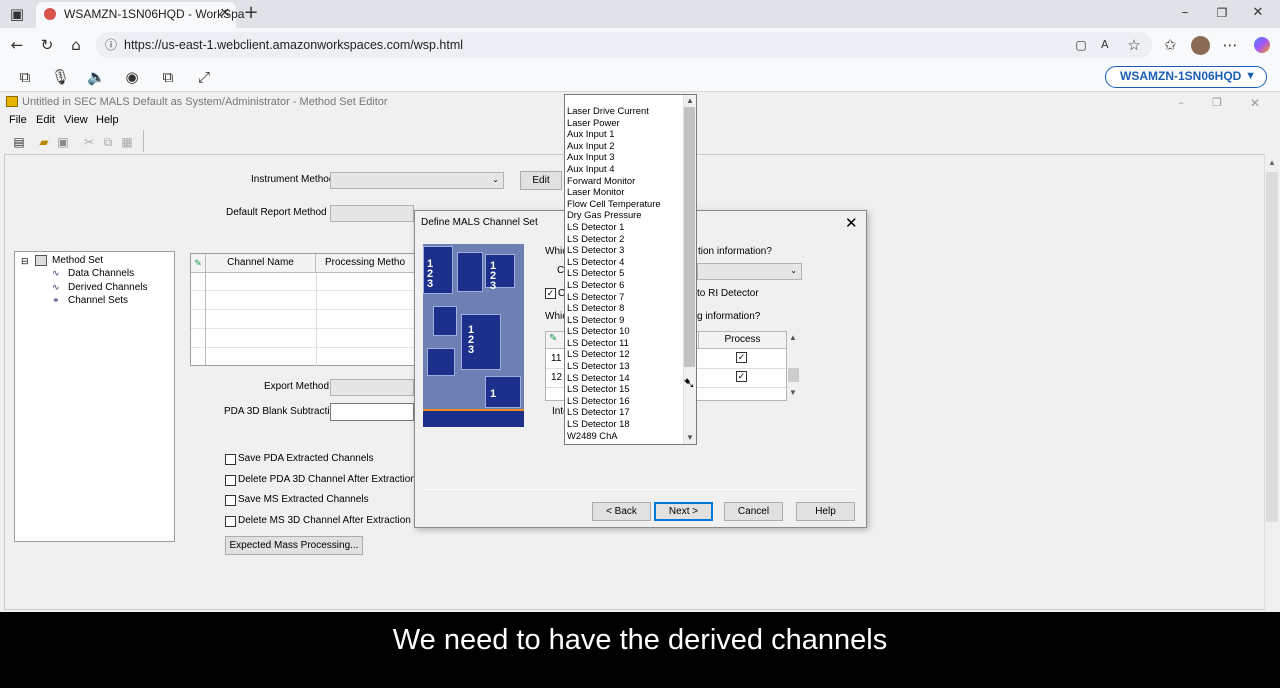 The height and width of the screenshot is (688, 1280). I want to click on menu-edit: Edit, so click(45, 120).